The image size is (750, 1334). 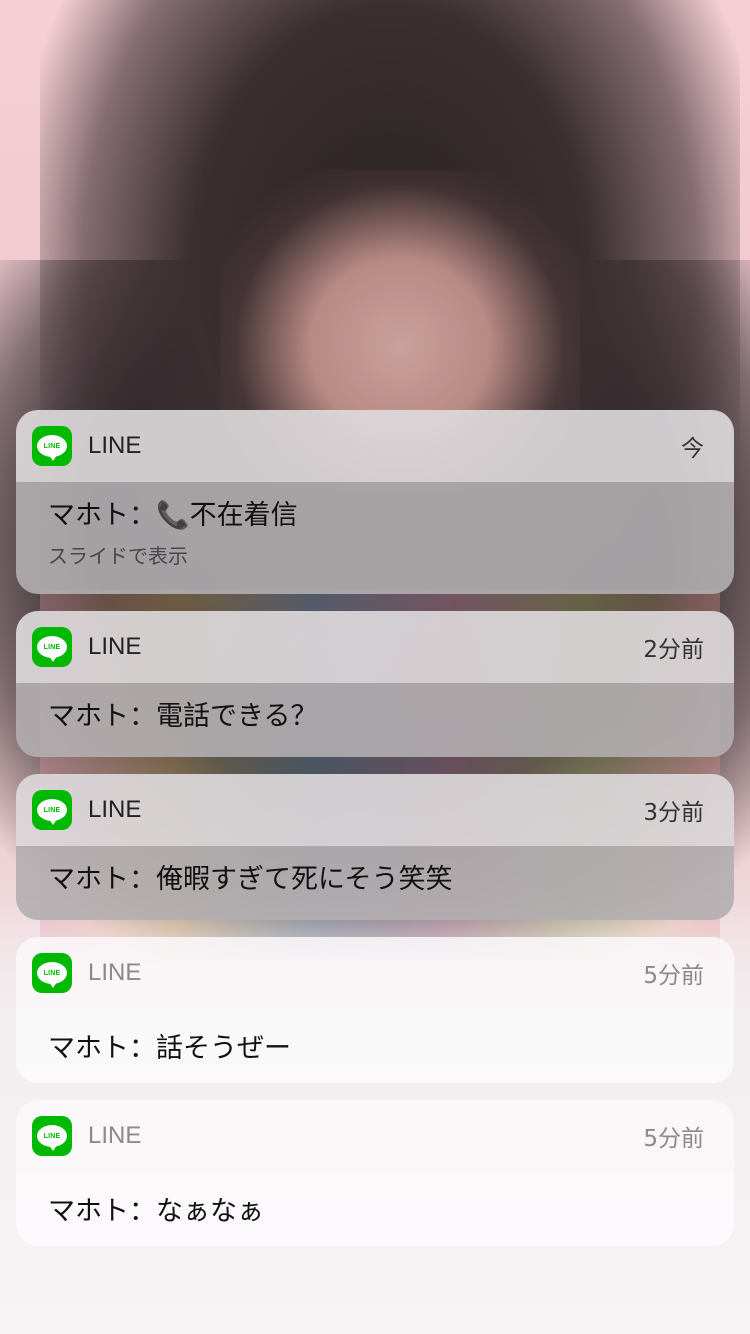 What do you see at coordinates (183, 716) in the screenshot?
I see `notification-message: マホト：電話できる？` at bounding box center [183, 716].